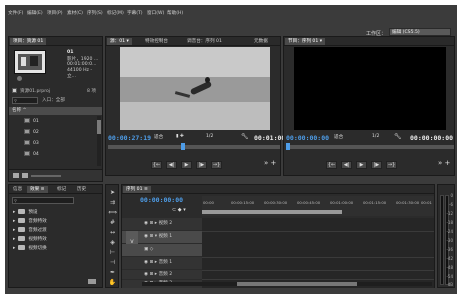 The width and height of the screenshot is (463, 299). I want to click on program-more-icon: » +, so click(444, 163).